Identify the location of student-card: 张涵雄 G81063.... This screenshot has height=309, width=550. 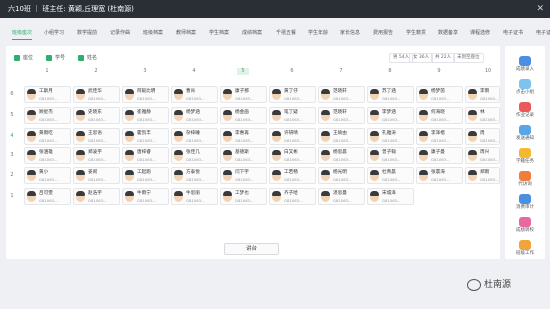
(47, 155).